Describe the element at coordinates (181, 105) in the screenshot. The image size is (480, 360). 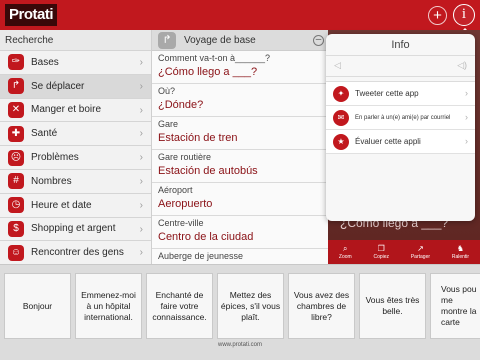
I see `phrase-spanish: ¿Dónde?` at that location.